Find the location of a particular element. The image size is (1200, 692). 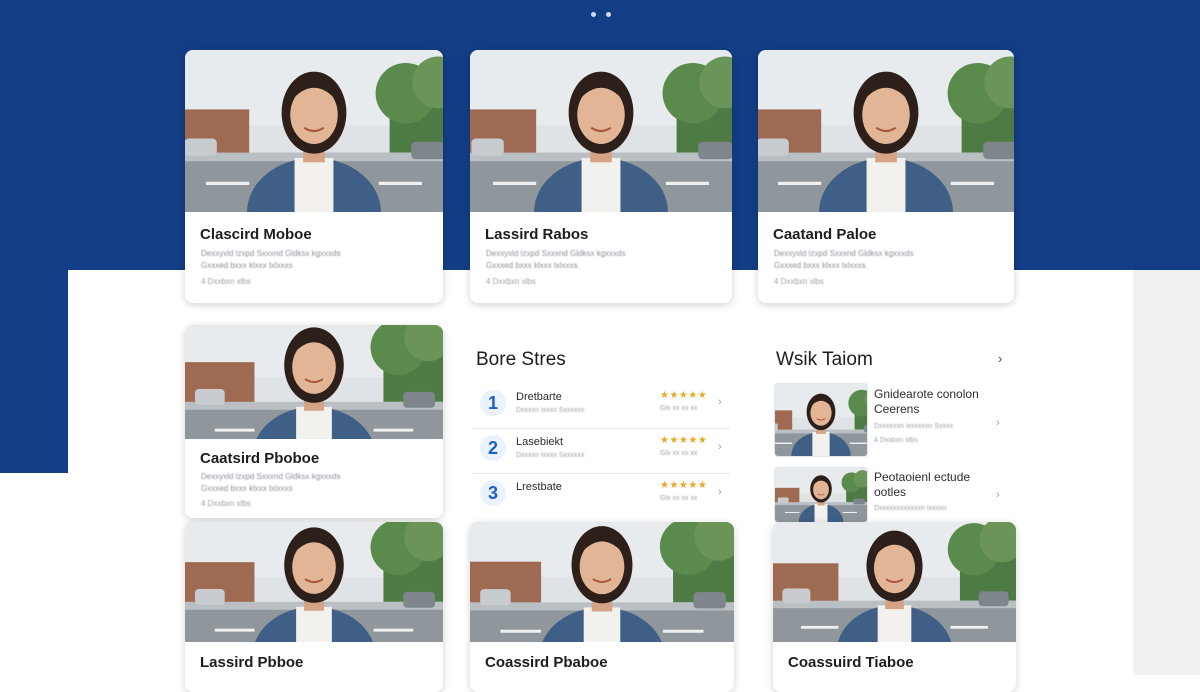

card-name: Lassird Rabos is located at coordinates (537, 234).